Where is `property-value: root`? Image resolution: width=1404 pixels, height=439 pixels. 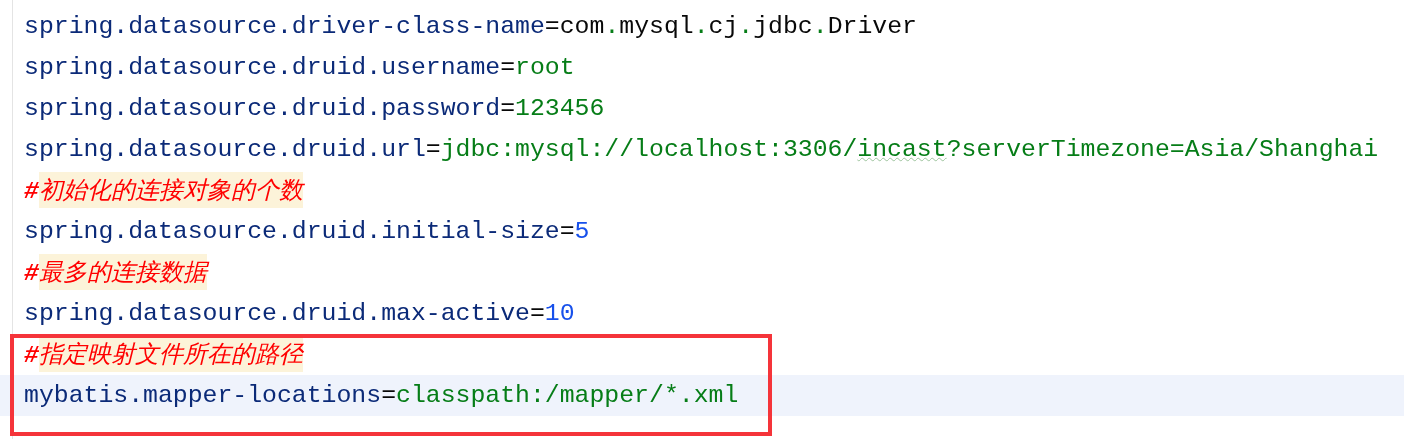 property-value: root is located at coordinates (545, 67).